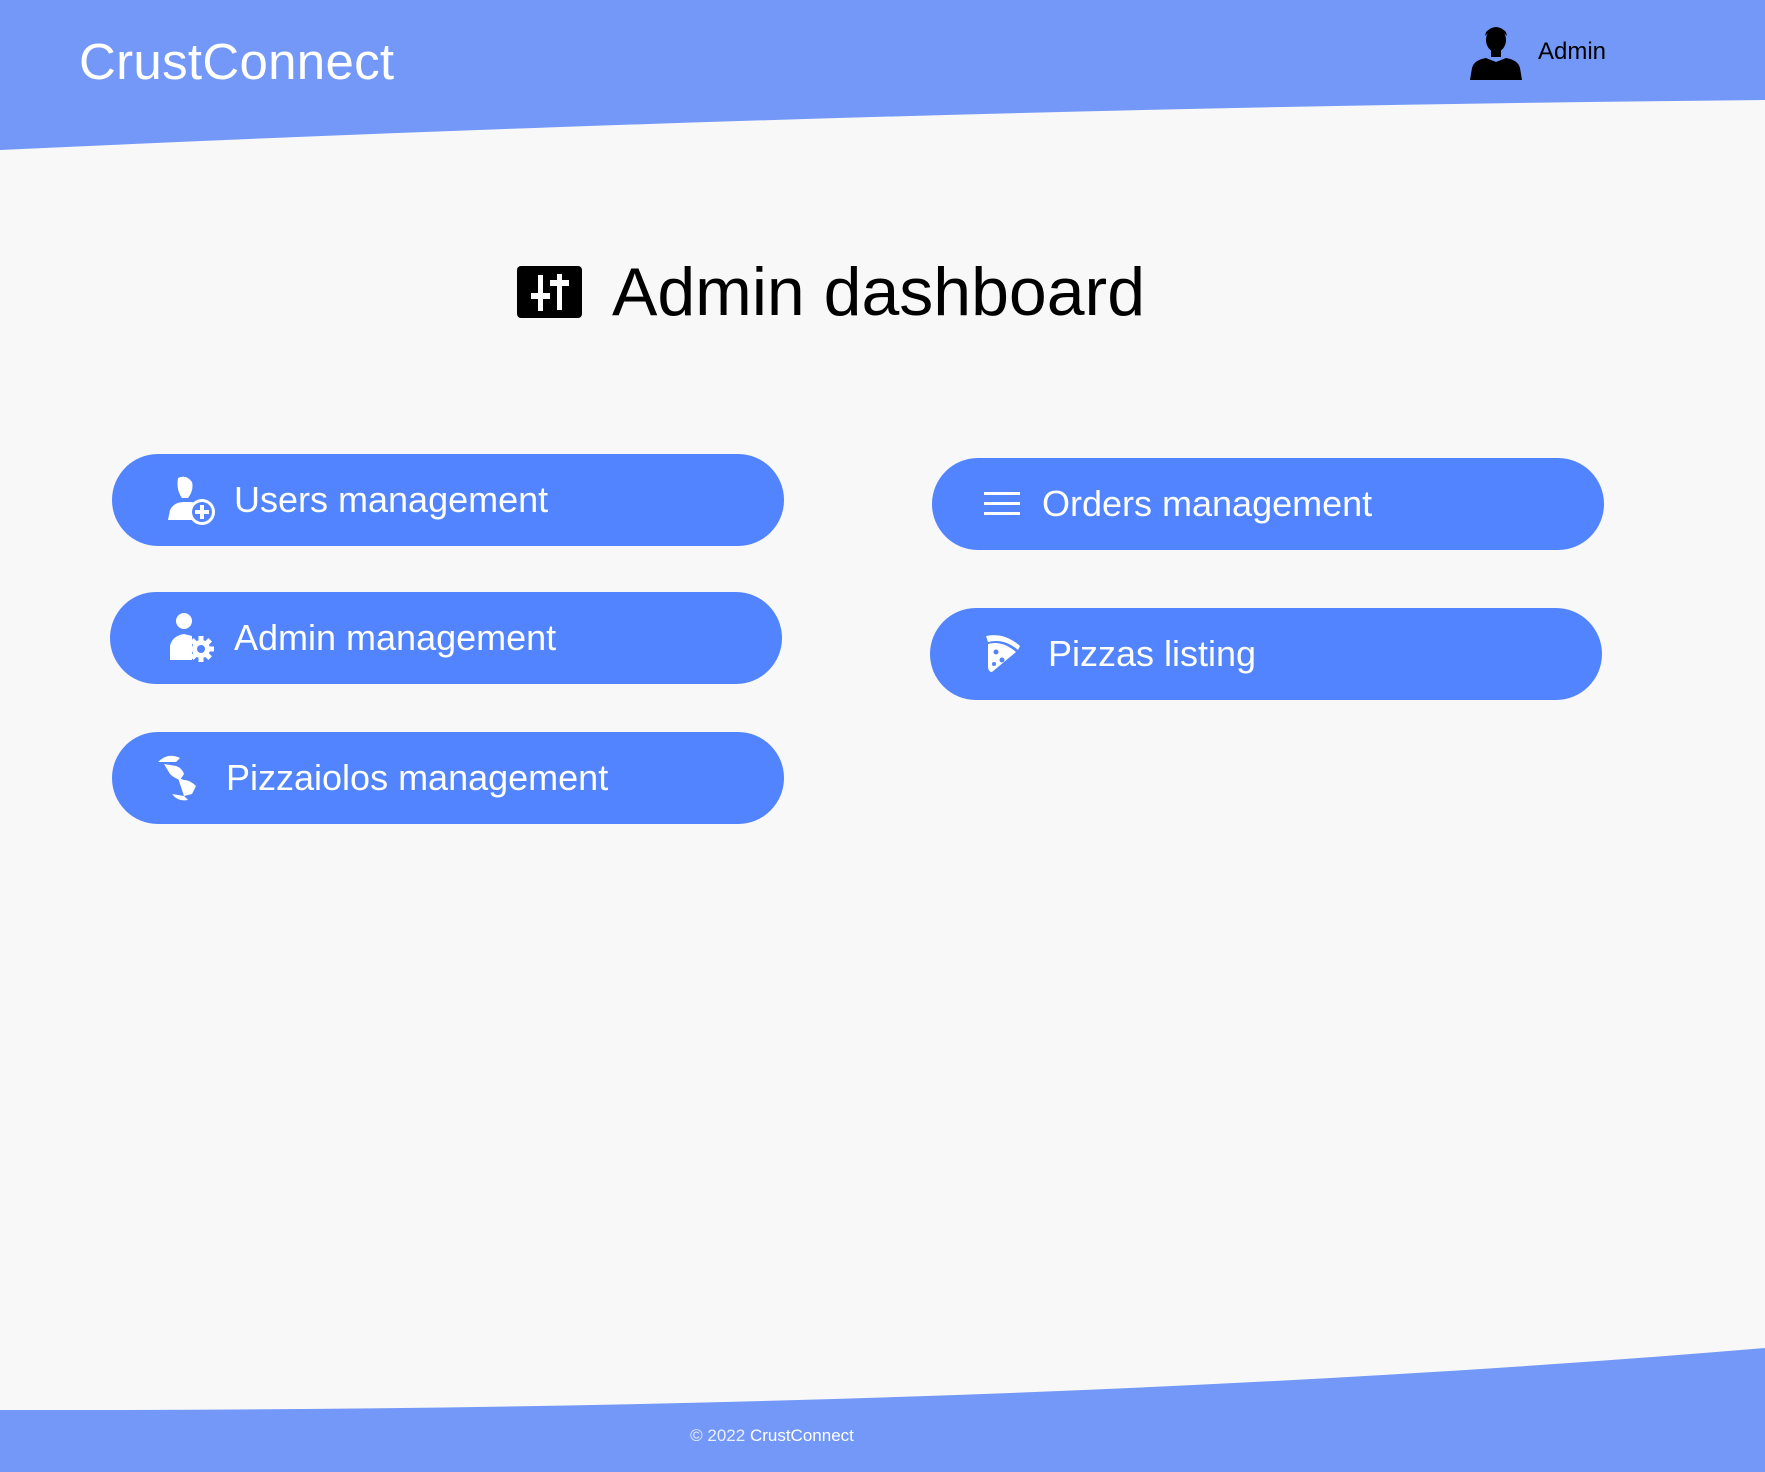  What do you see at coordinates (718, 1435) in the screenshot?
I see `footer-copyright: © 2022` at bounding box center [718, 1435].